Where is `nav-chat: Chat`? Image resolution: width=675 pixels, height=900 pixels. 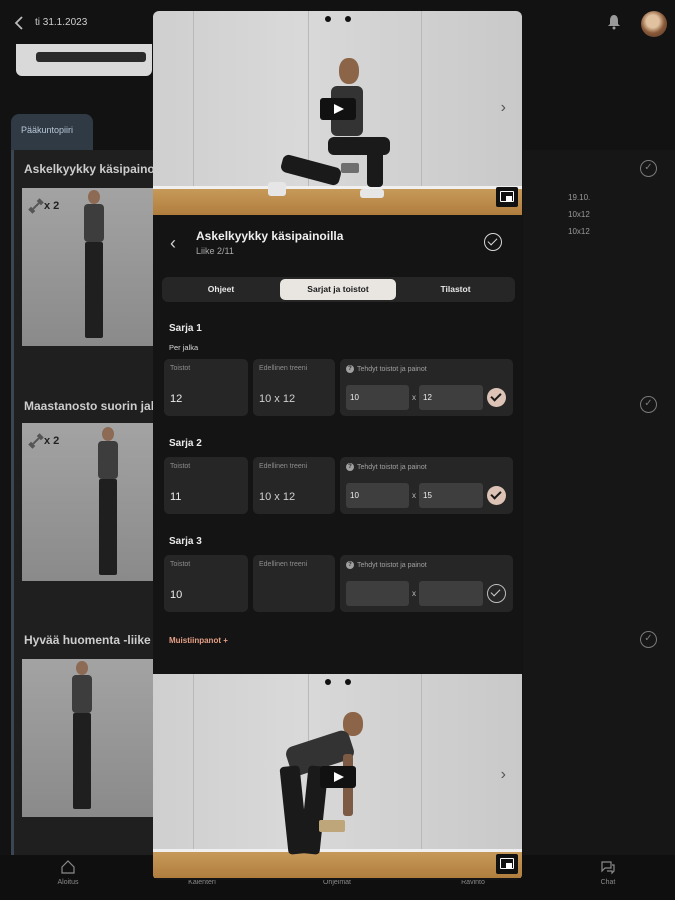
nav-chat: Chat is located at coordinates (608, 872).